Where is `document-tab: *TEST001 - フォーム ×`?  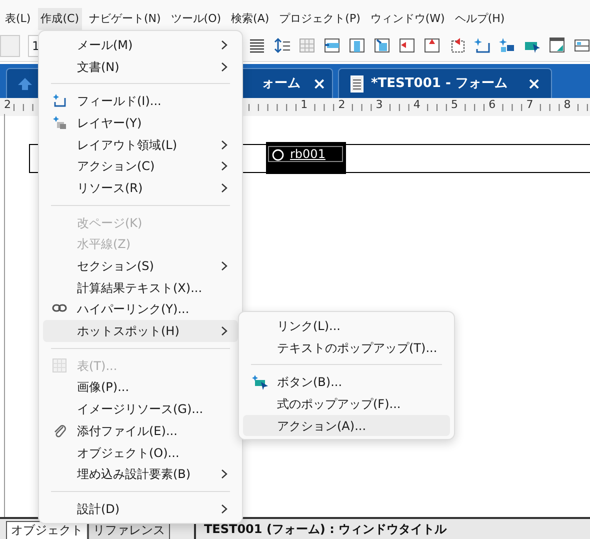
document-tab: *TEST001 - フォーム × is located at coordinates (445, 83).